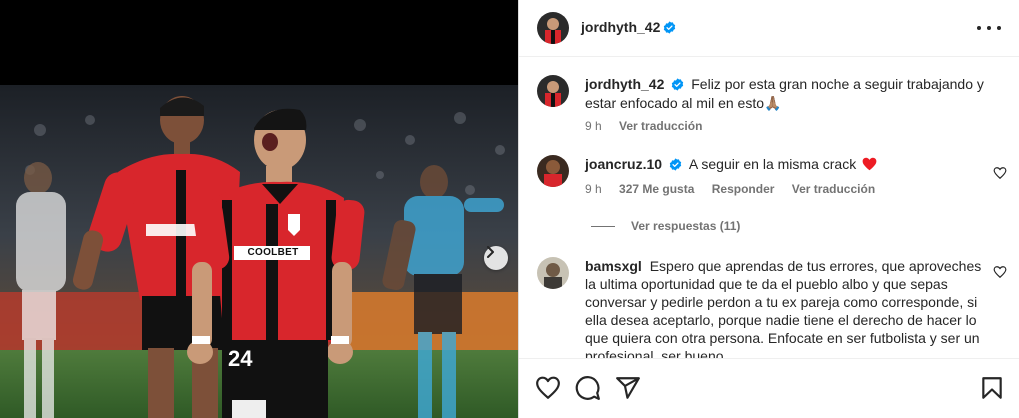  What do you see at coordinates (660, 126) in the screenshot?
I see `caption-translate-link: Ver traducción` at bounding box center [660, 126].